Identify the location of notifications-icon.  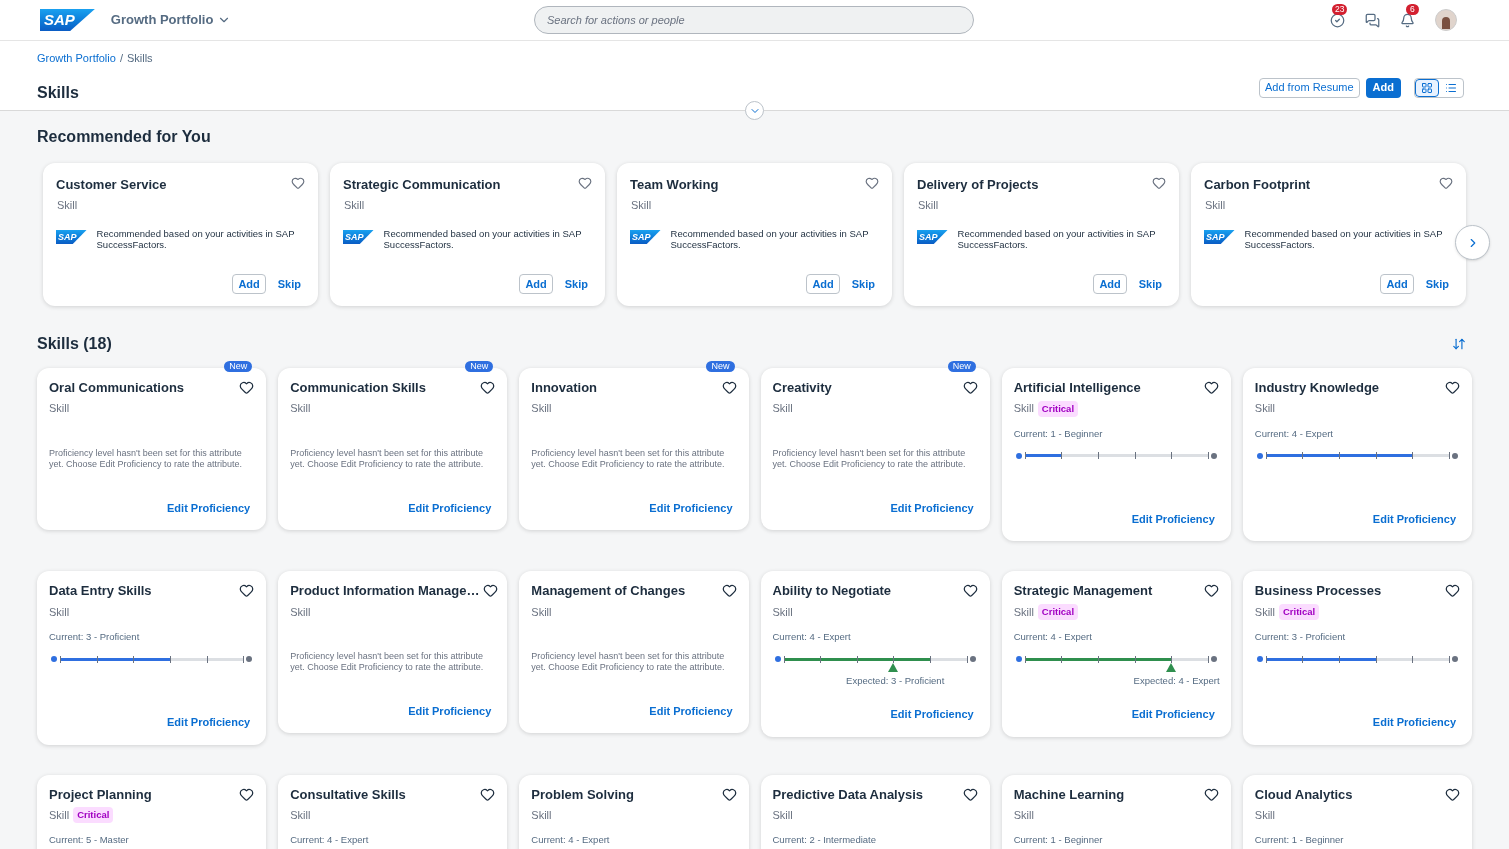
(1407, 20).